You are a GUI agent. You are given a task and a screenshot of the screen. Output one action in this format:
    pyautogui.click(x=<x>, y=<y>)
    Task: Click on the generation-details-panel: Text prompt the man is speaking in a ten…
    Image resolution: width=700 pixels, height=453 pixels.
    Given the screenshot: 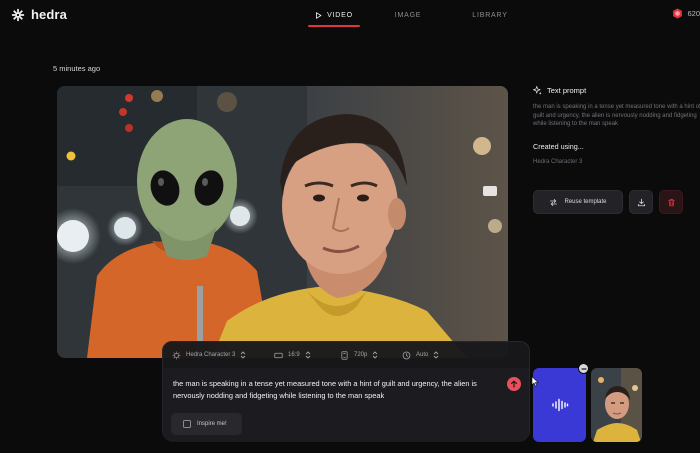 What is the action you would take?
    pyautogui.click(x=616, y=150)
    